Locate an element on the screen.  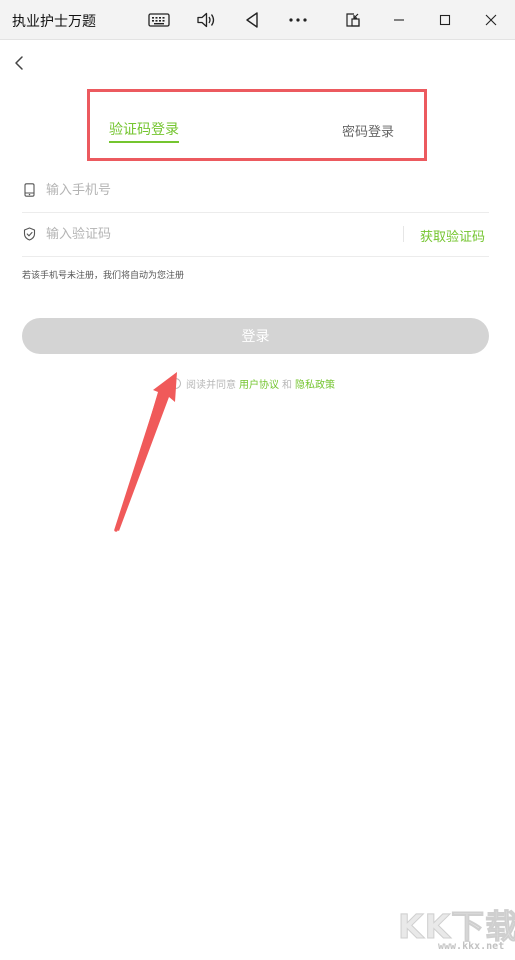
annotation-arrow is located at coordinates (145, 452).